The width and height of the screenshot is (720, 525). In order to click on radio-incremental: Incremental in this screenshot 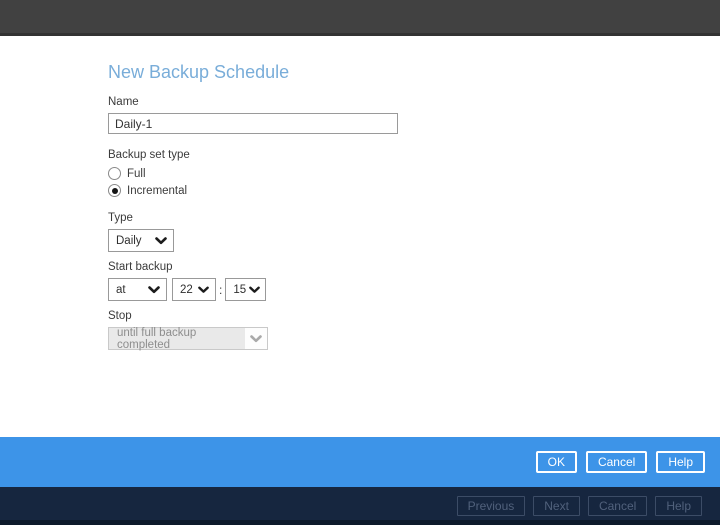, I will do `click(414, 190)`.